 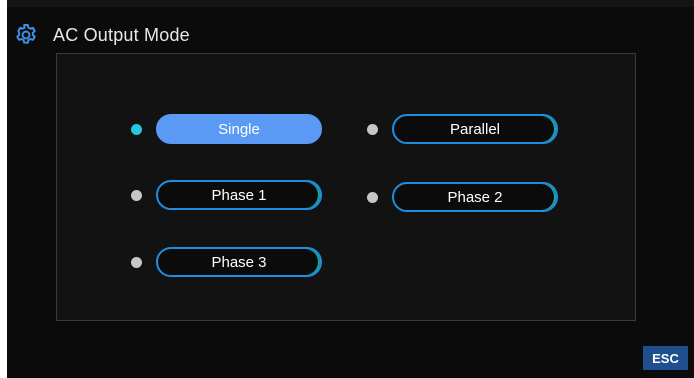 What do you see at coordinates (475, 129) in the screenshot?
I see `parallel-button: Parallel` at bounding box center [475, 129].